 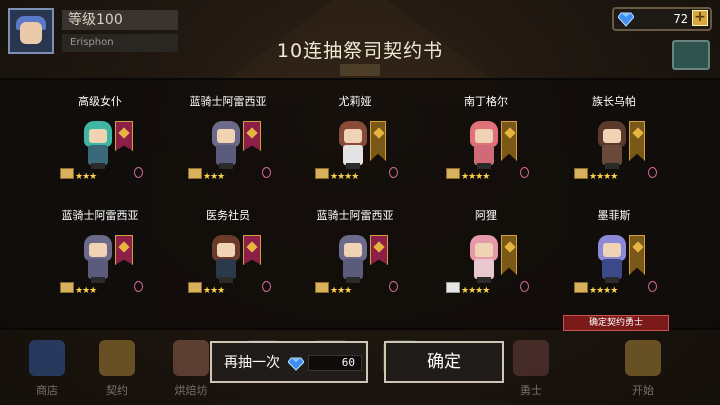 I want to click on character-card: 高级女仆 ★★★, so click(x=100, y=150).